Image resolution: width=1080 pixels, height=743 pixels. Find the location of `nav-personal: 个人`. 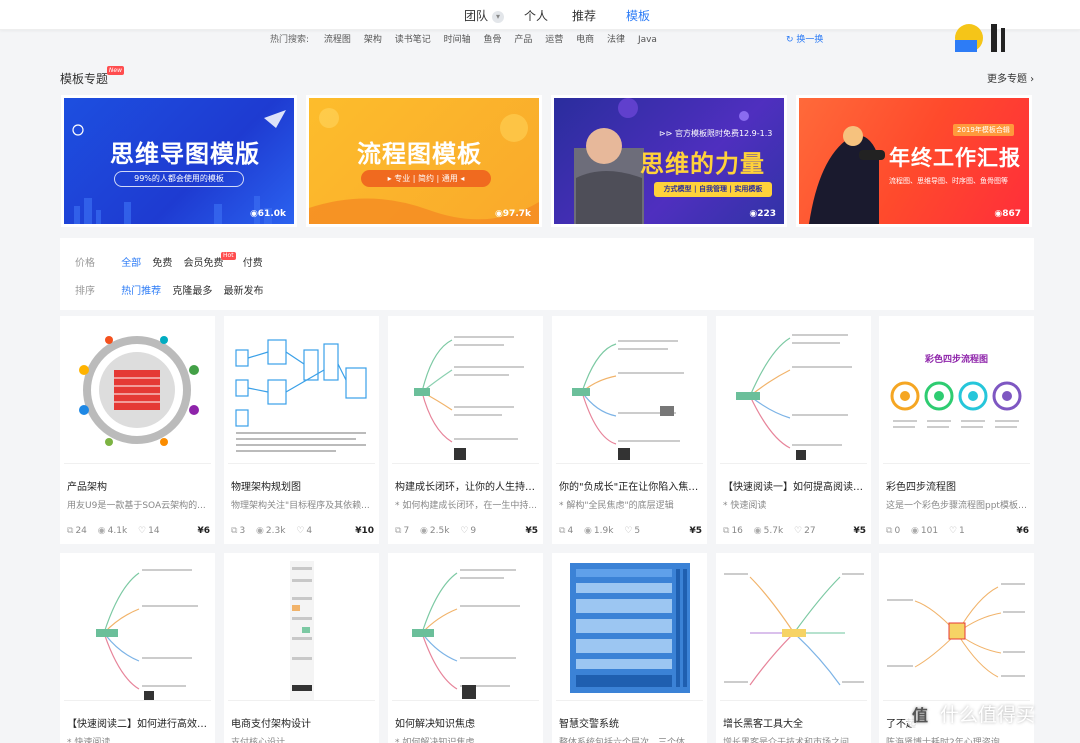

nav-personal: 个人 is located at coordinates (536, 15).